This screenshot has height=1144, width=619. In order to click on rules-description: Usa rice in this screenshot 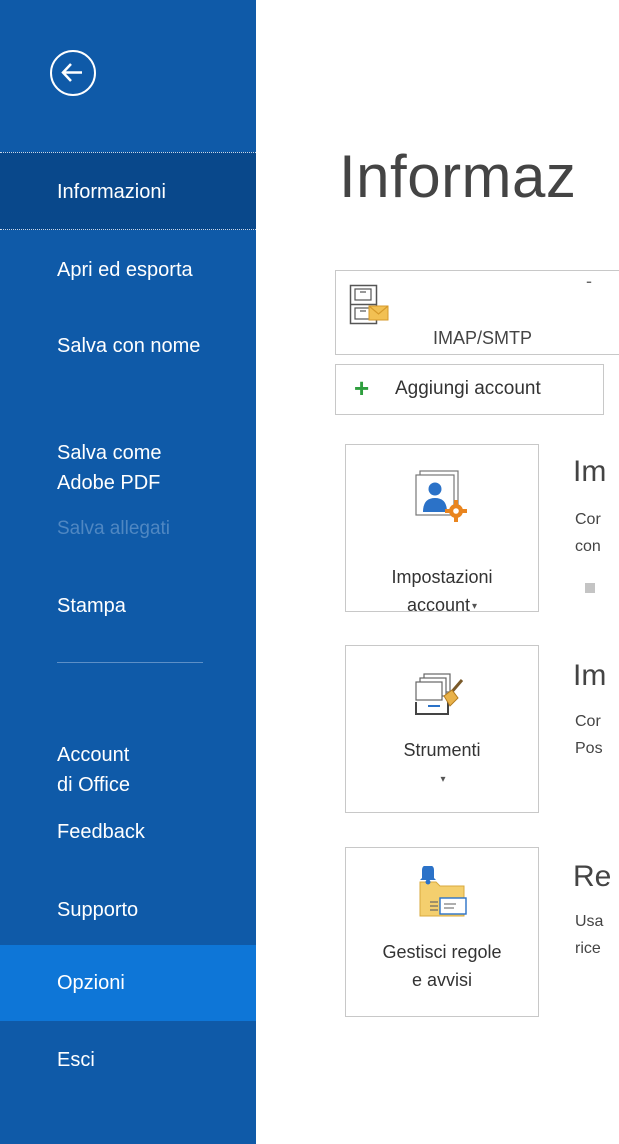, I will do `click(589, 935)`.